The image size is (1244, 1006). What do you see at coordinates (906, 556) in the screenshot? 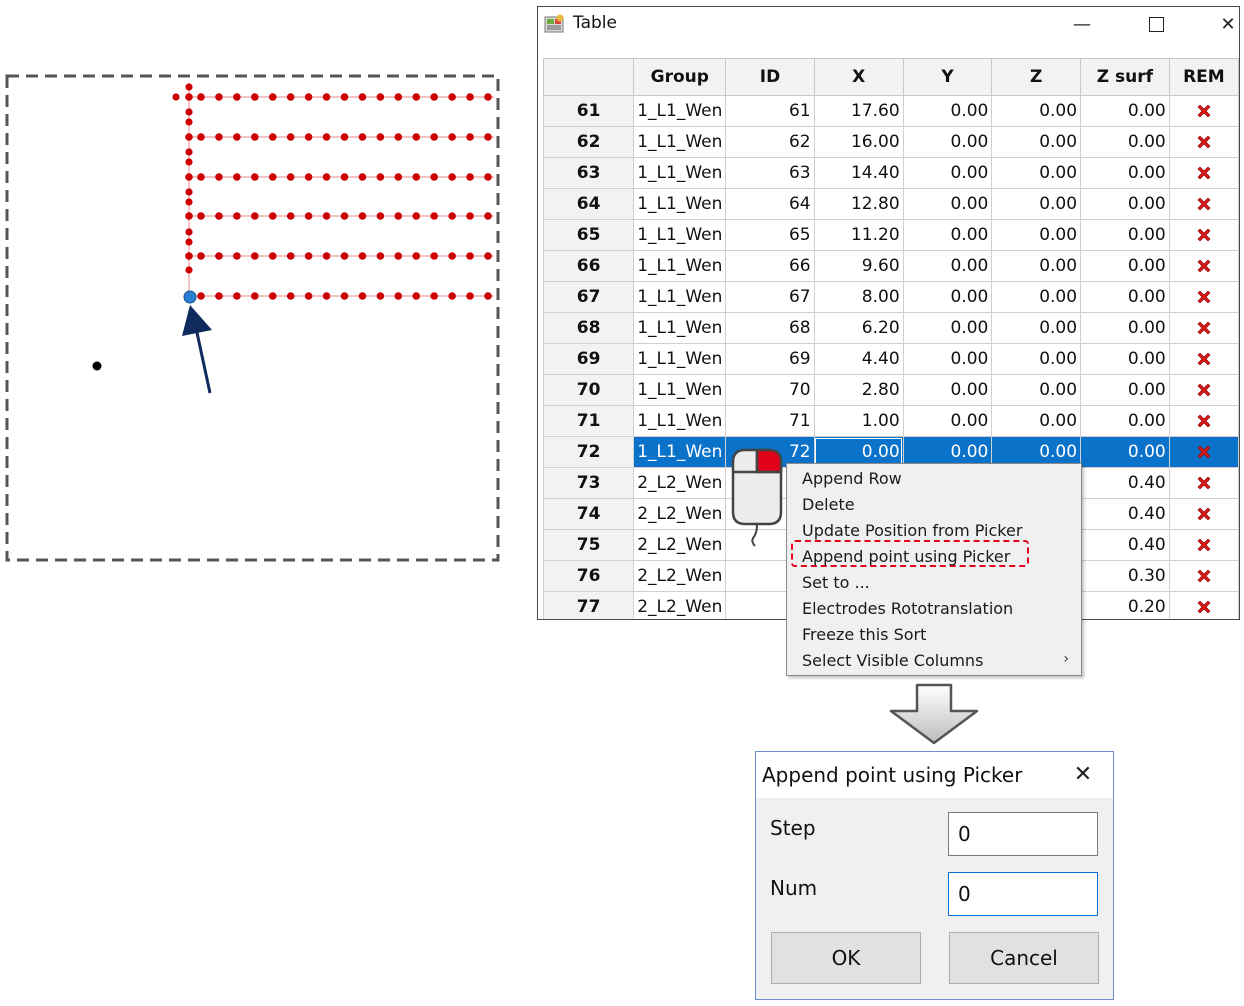
I see `menu-item-append-point-picker: Append point using Picker` at bounding box center [906, 556].